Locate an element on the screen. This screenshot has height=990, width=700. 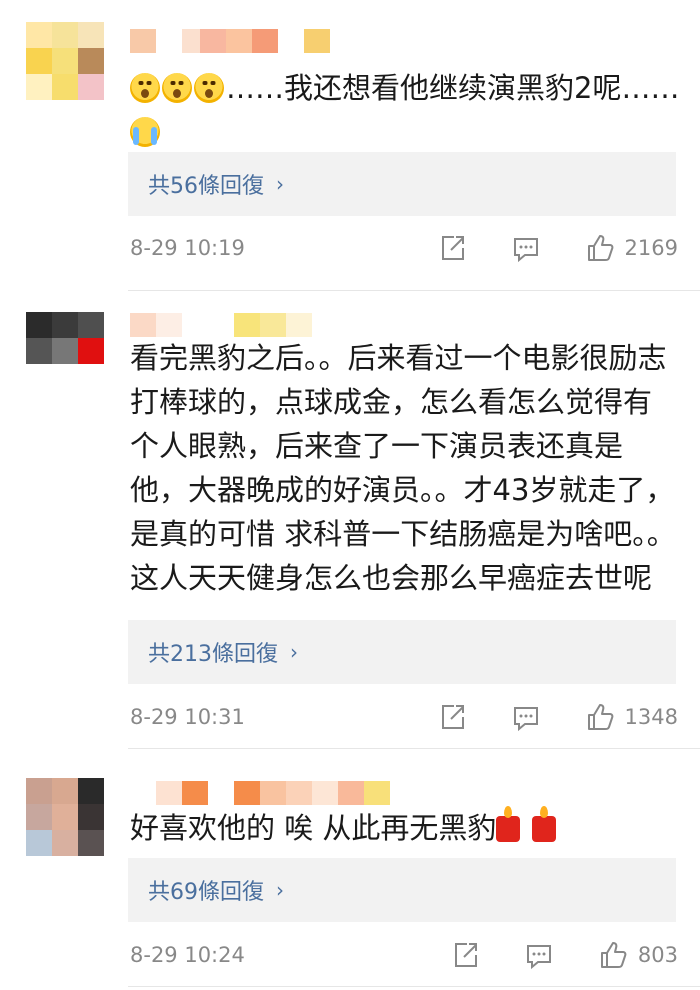
reply-count-label: 共56條回復 is located at coordinates (206, 186).